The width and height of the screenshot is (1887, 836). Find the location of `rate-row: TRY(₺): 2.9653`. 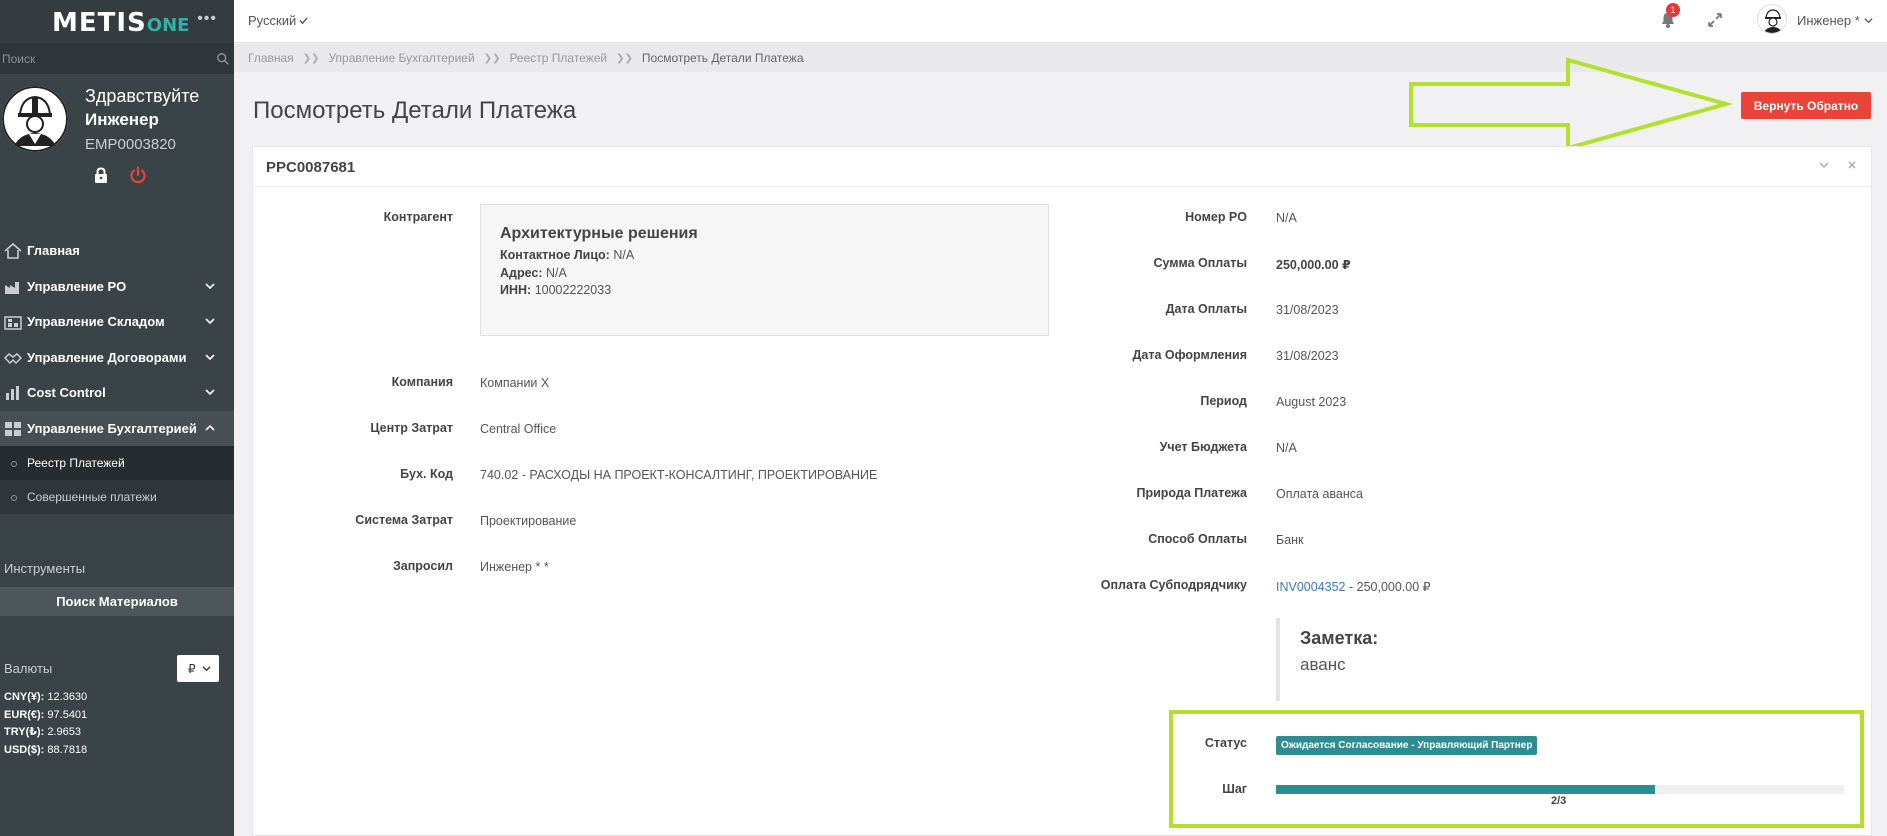

rate-row: TRY(₺): 2.9653 is located at coordinates (42, 732).